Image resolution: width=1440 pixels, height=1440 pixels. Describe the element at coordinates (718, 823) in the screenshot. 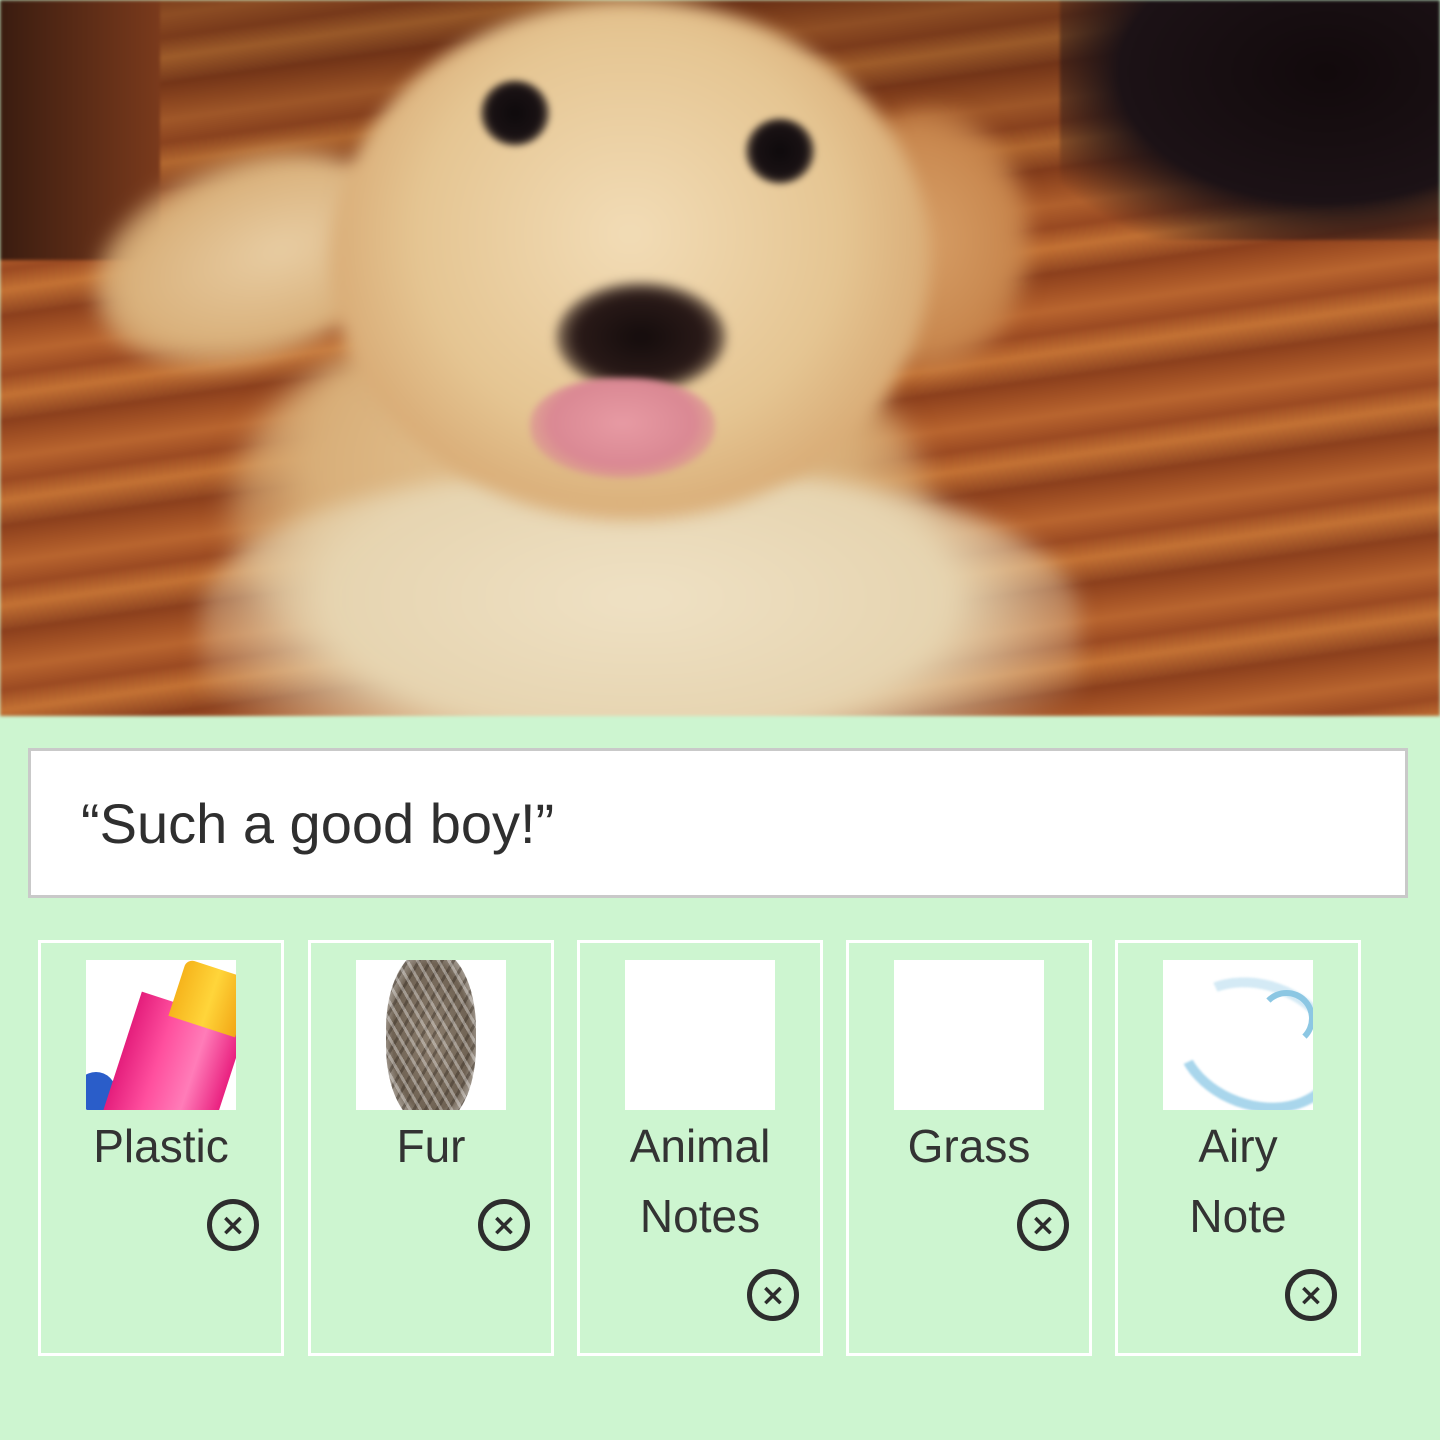

I see `caption-field: “Such a good boy!”` at that location.